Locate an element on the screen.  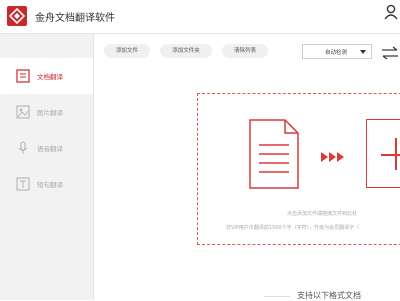
microphone-icon is located at coordinates (23, 149).